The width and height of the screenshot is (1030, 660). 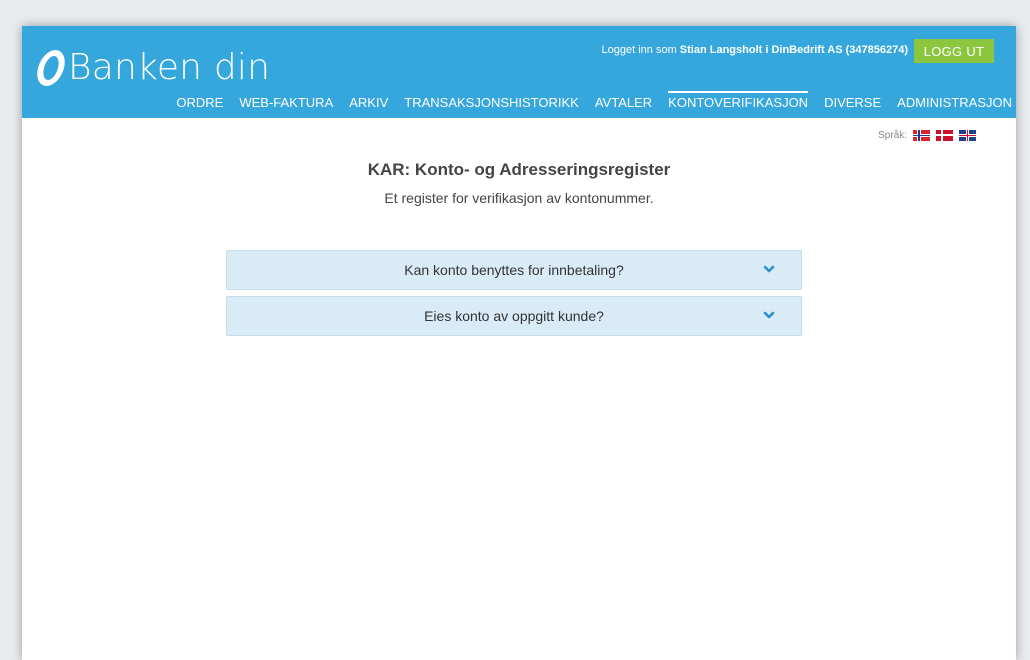 What do you see at coordinates (623, 103) in the screenshot?
I see `nav-item-avtaler: AVTALER` at bounding box center [623, 103].